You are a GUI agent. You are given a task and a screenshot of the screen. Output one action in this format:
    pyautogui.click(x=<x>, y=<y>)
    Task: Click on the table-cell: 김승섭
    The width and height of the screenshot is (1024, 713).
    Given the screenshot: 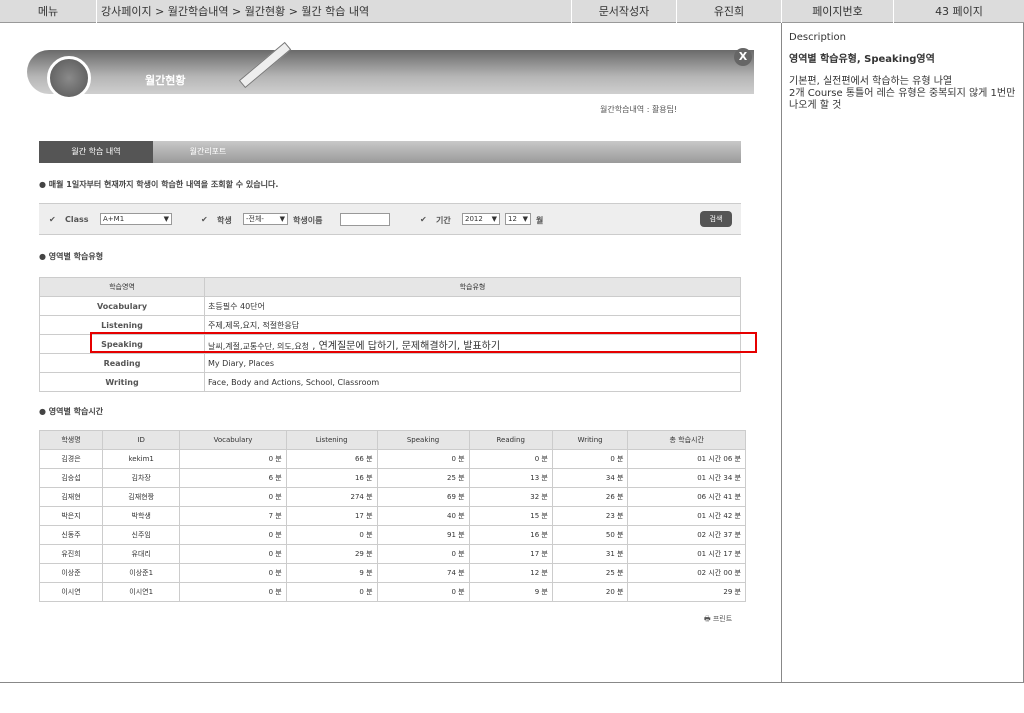 What is the action you would take?
    pyautogui.click(x=71, y=478)
    